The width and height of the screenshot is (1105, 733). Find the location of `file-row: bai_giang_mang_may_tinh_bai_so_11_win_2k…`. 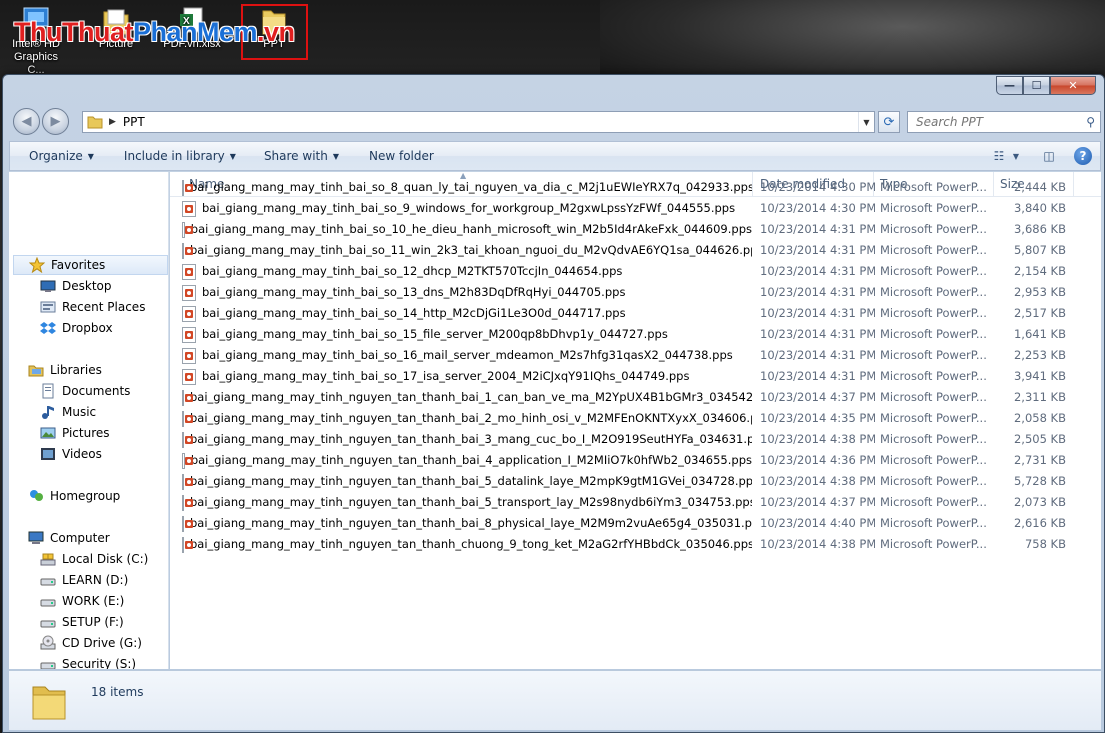

file-row: bai_giang_mang_may_tinh_bai_so_11_win_2k… is located at coordinates (632, 250).